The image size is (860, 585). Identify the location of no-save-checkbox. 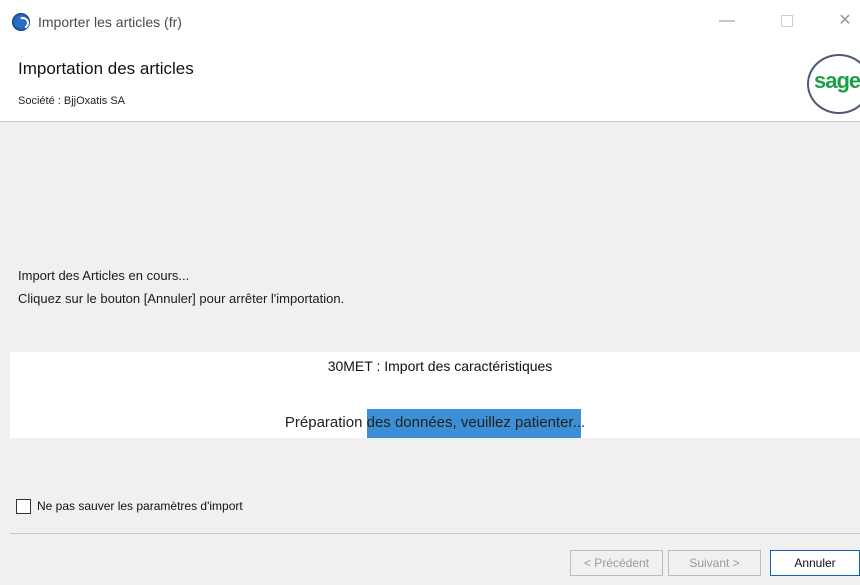
(23, 506).